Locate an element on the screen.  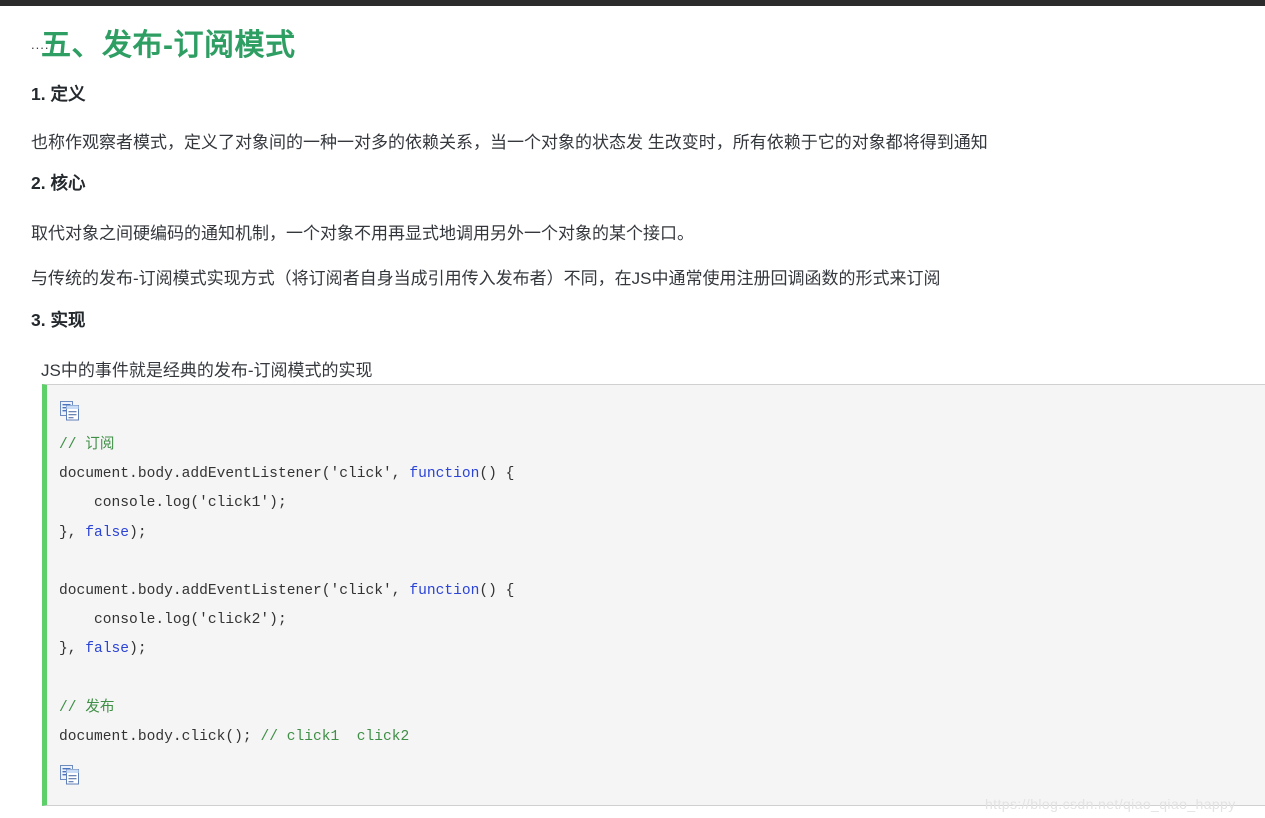
section-heading-definition: 1. 定义 is located at coordinates (58, 93).